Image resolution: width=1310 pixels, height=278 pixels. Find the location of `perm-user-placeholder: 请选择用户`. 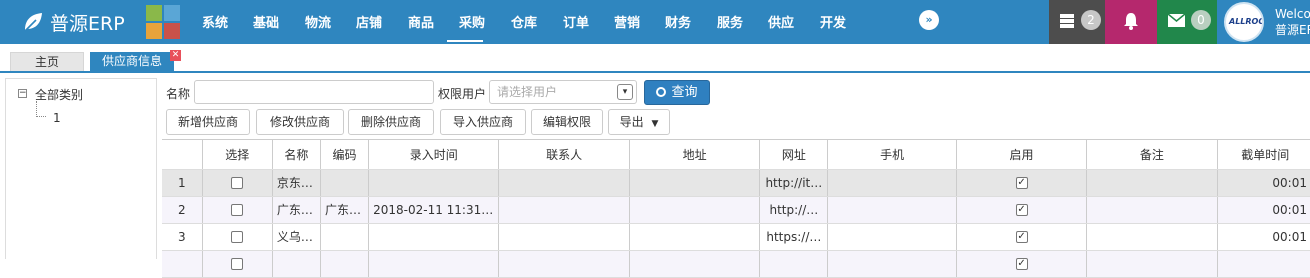

perm-user-placeholder: 请选择用户 is located at coordinates (527, 92).